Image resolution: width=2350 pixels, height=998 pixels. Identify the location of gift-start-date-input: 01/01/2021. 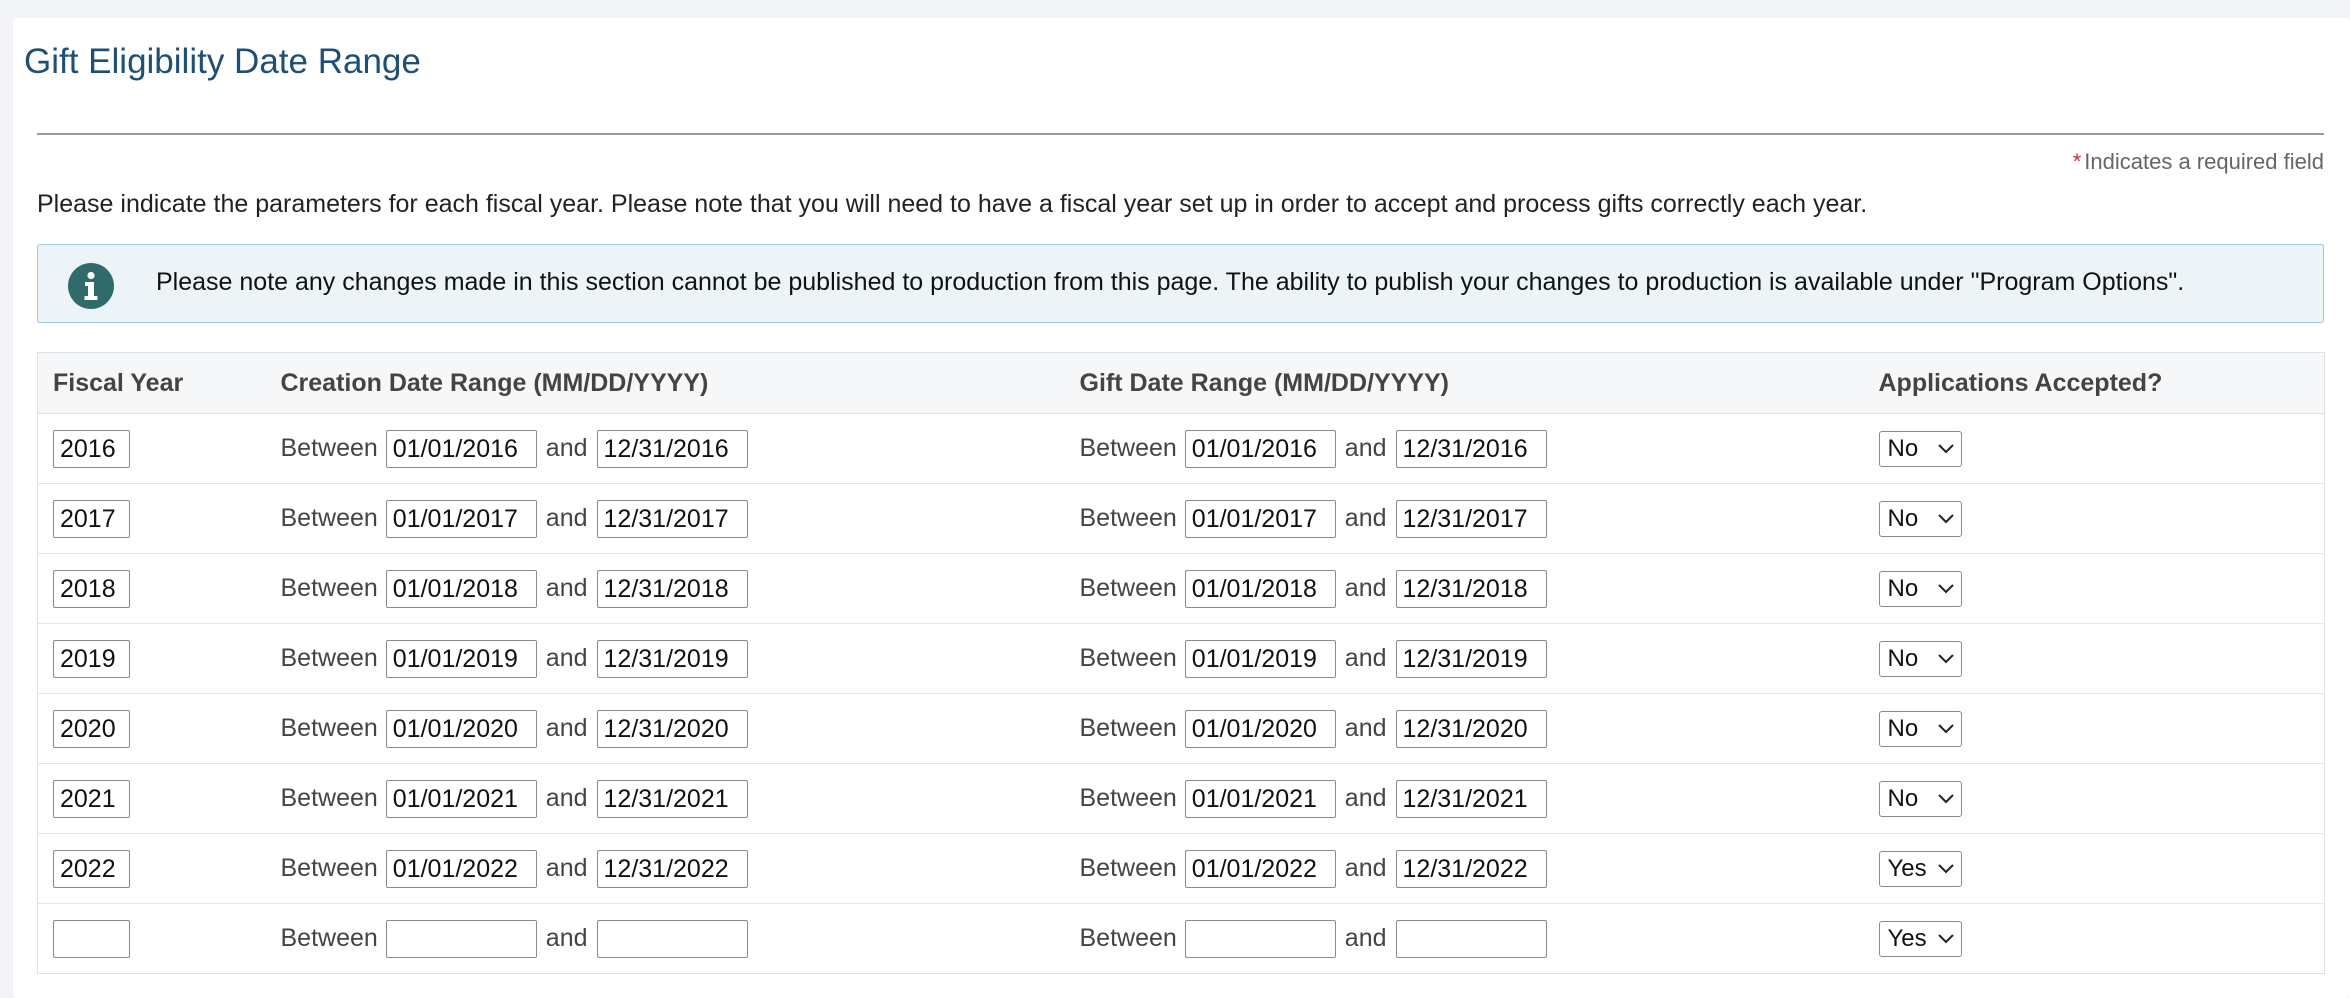
(1260, 798).